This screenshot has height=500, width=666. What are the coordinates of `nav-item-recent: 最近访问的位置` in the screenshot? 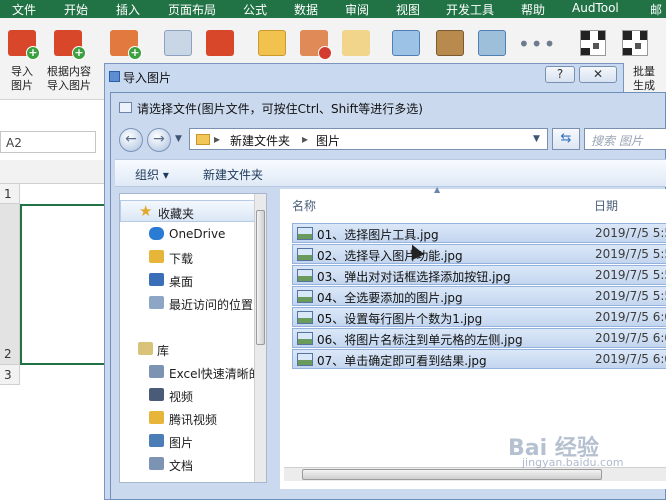 It's located at (187, 303).